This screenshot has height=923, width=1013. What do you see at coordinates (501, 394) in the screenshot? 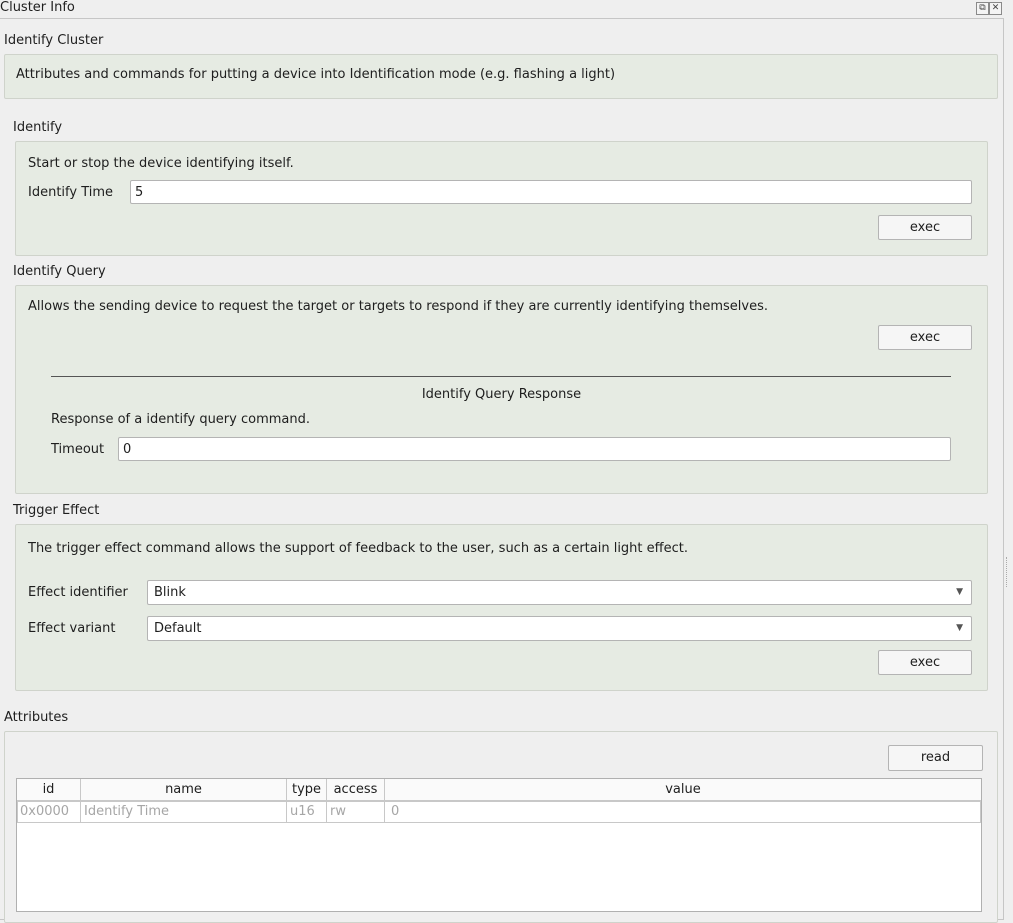
I see `identify-query-response-title: Identify Query Response` at bounding box center [501, 394].